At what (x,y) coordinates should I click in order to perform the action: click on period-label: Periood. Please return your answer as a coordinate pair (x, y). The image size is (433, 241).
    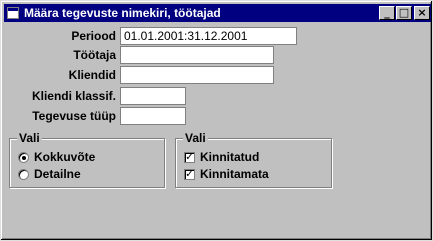
    Looking at the image, I should click on (93, 36).